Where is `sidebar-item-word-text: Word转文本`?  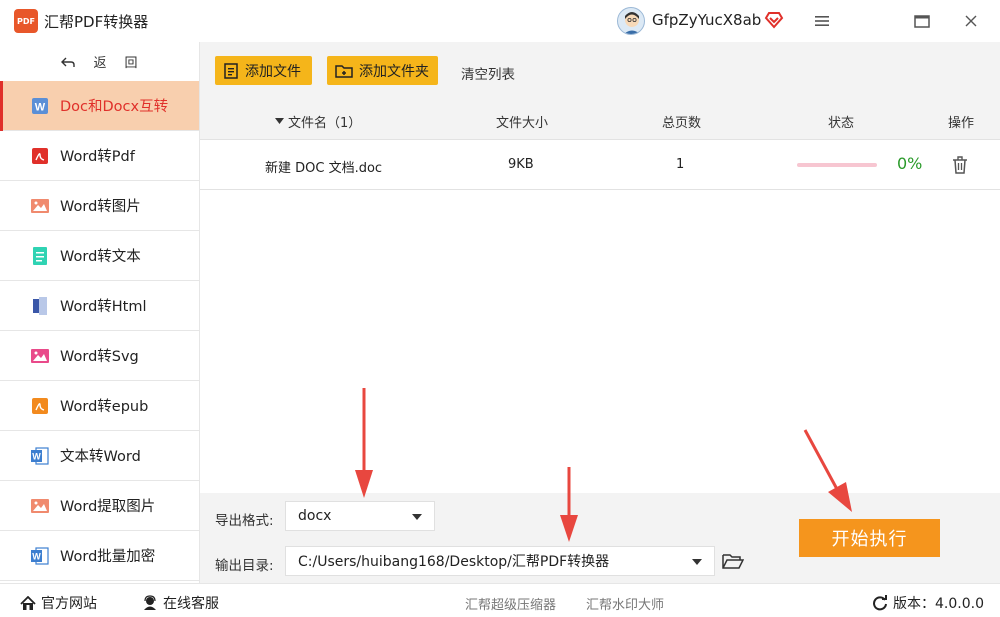 sidebar-item-word-text: Word转文本 is located at coordinates (99, 256).